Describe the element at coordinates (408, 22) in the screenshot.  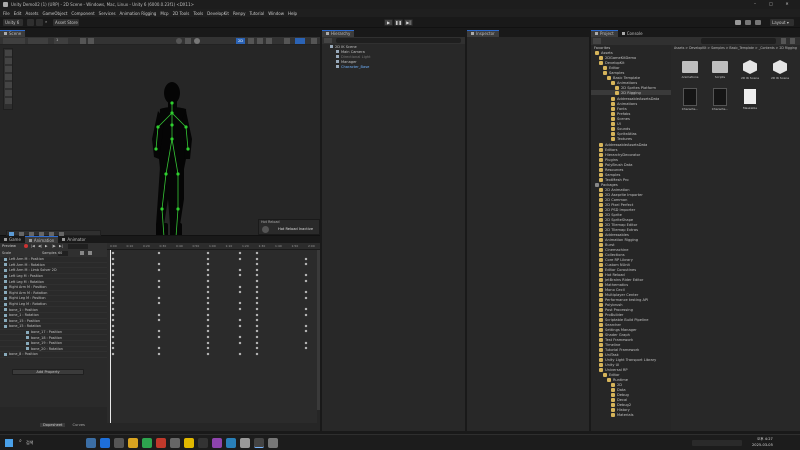
I see `step-button: ▶|` at that location.